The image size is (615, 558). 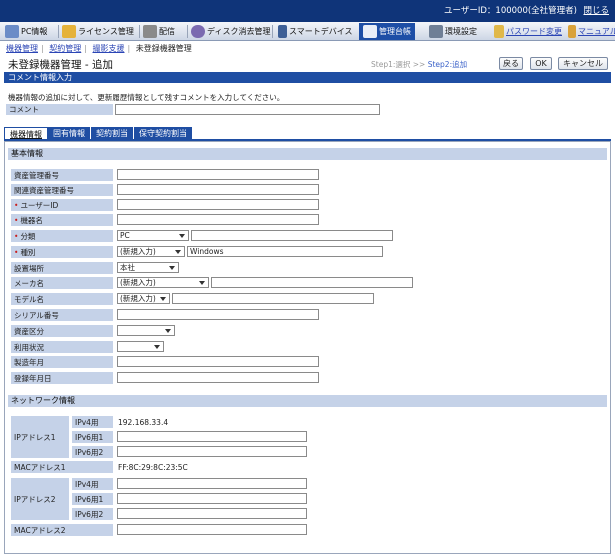 I want to click on category-text-input, so click(x=292, y=235).